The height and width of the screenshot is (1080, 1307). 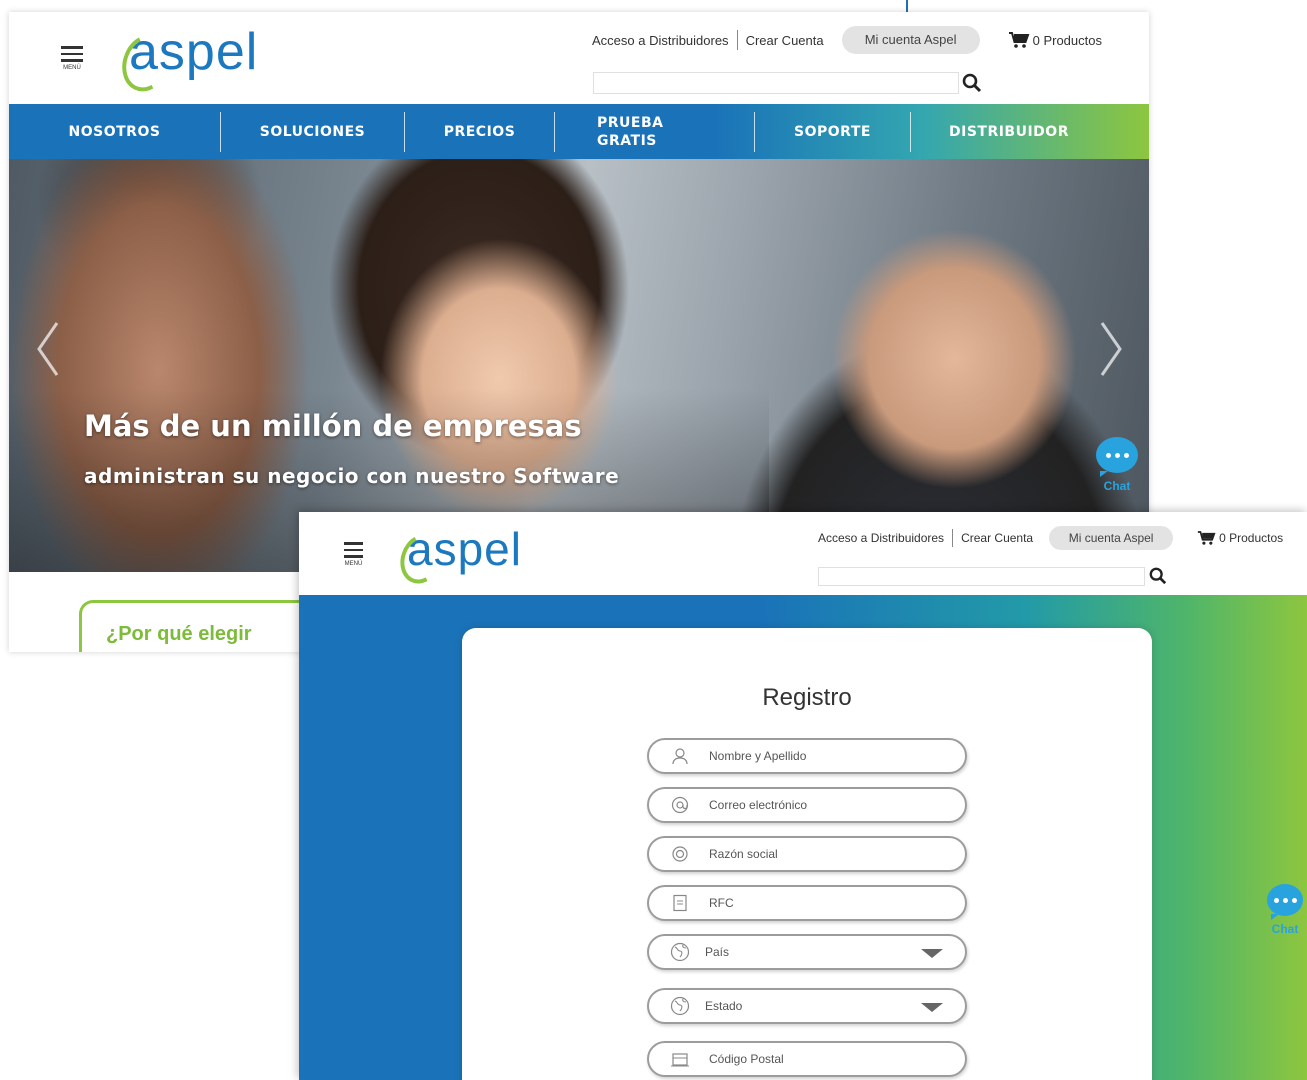 I want to click on at-icon, so click(x=680, y=805).